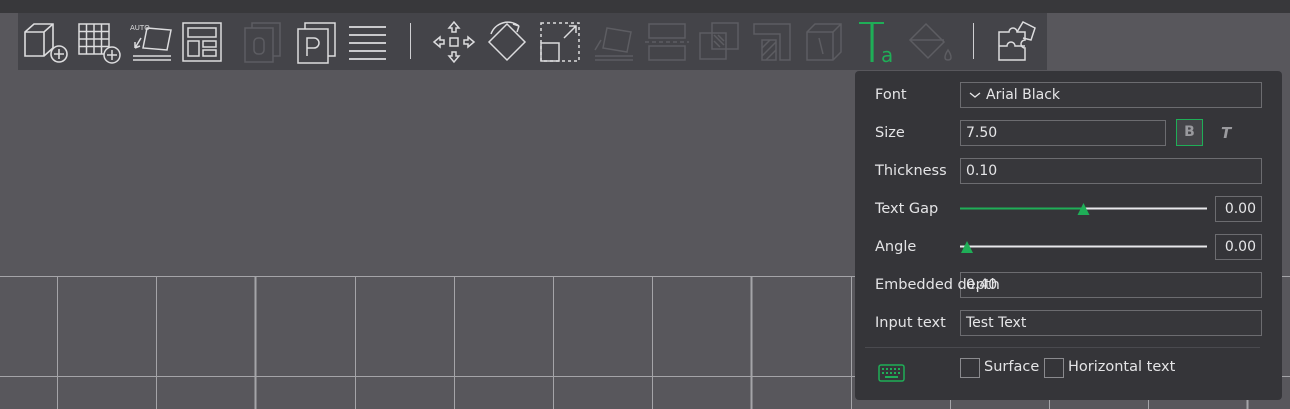 The height and width of the screenshot is (409, 1290). I want to click on bold-button: B, so click(1189, 132).